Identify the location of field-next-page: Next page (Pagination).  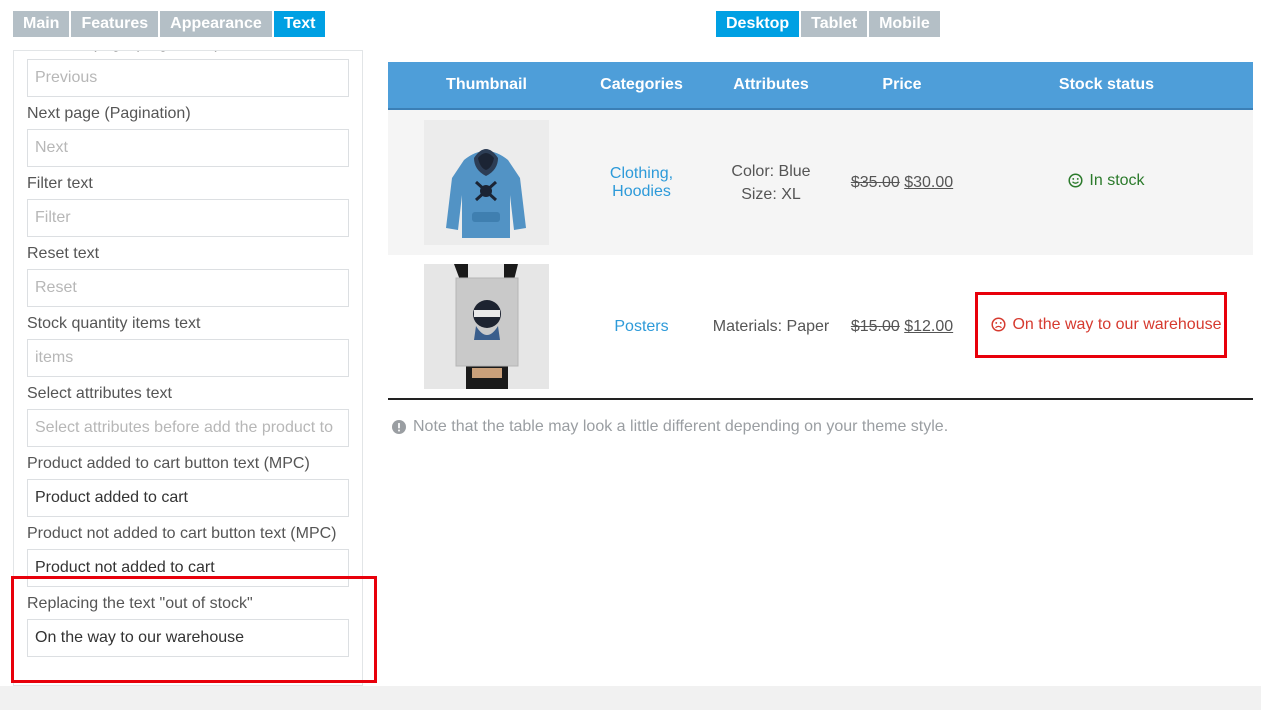
(188, 134).